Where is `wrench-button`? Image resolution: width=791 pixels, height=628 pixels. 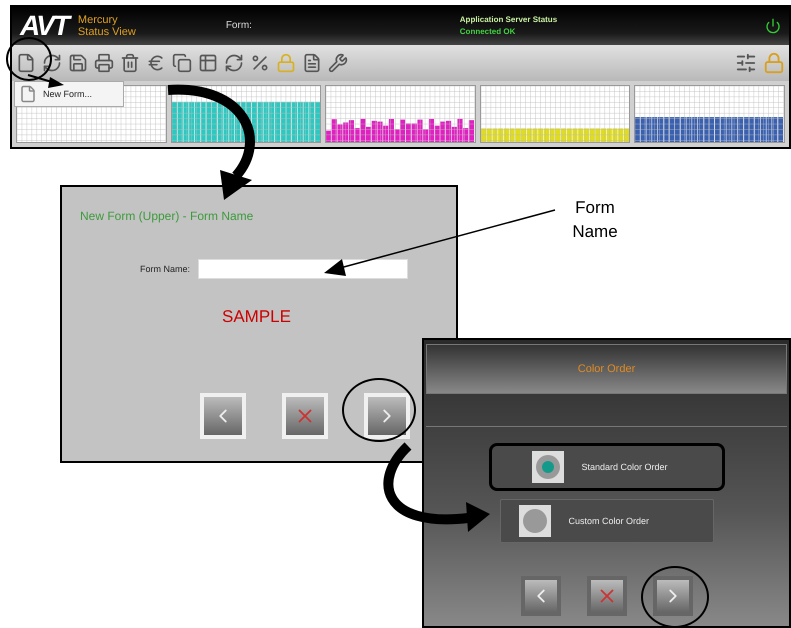
wrench-button is located at coordinates (338, 62).